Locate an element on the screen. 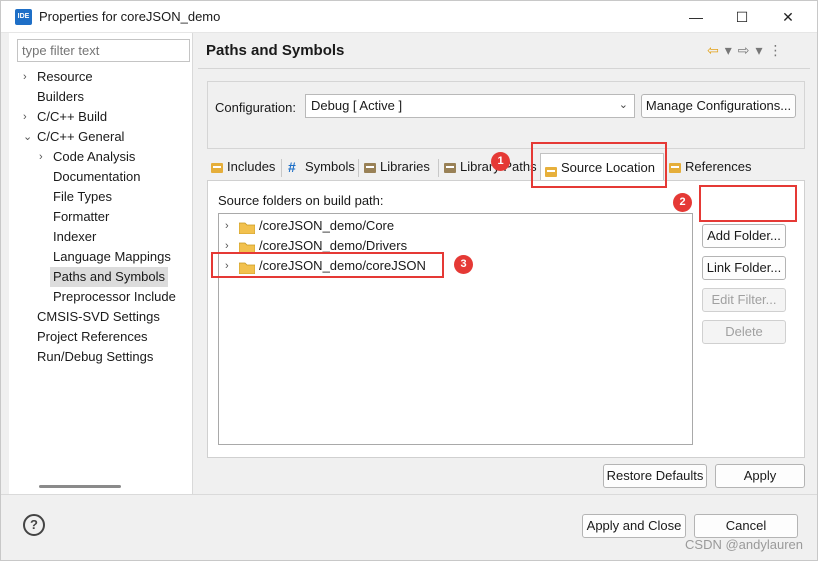  tree-expand-icon: ⌄ is located at coordinates (27, 137).